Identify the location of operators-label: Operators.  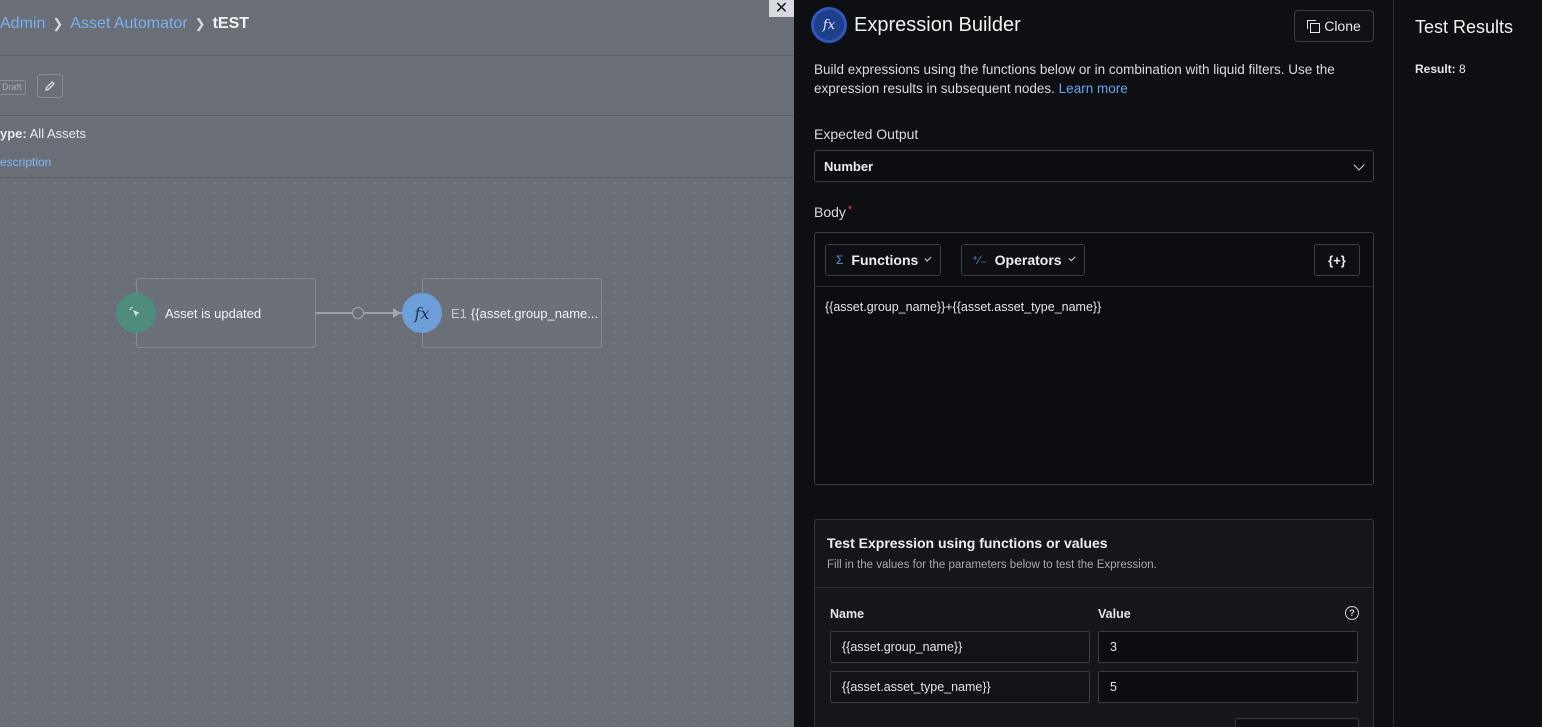
(1028, 260).